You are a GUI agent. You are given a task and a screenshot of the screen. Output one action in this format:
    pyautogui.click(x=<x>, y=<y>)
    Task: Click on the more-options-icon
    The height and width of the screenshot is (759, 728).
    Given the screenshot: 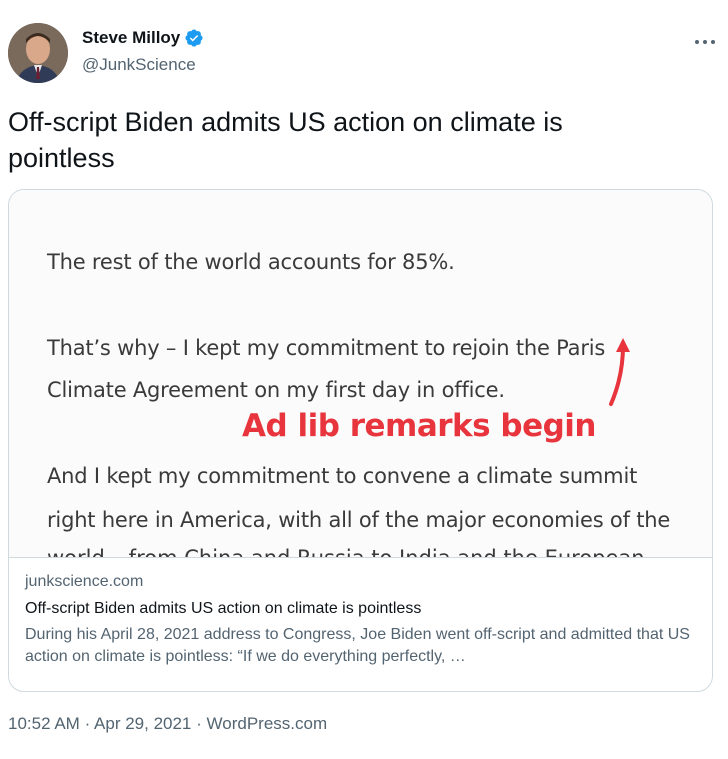 What is the action you would take?
    pyautogui.click(x=705, y=42)
    